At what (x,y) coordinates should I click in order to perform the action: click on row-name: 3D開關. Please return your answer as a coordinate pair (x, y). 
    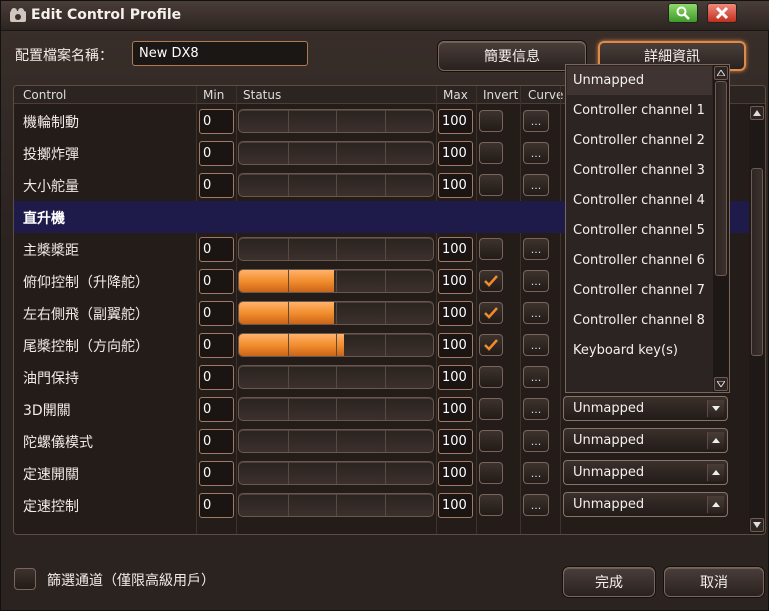
    Looking at the image, I should click on (47, 411).